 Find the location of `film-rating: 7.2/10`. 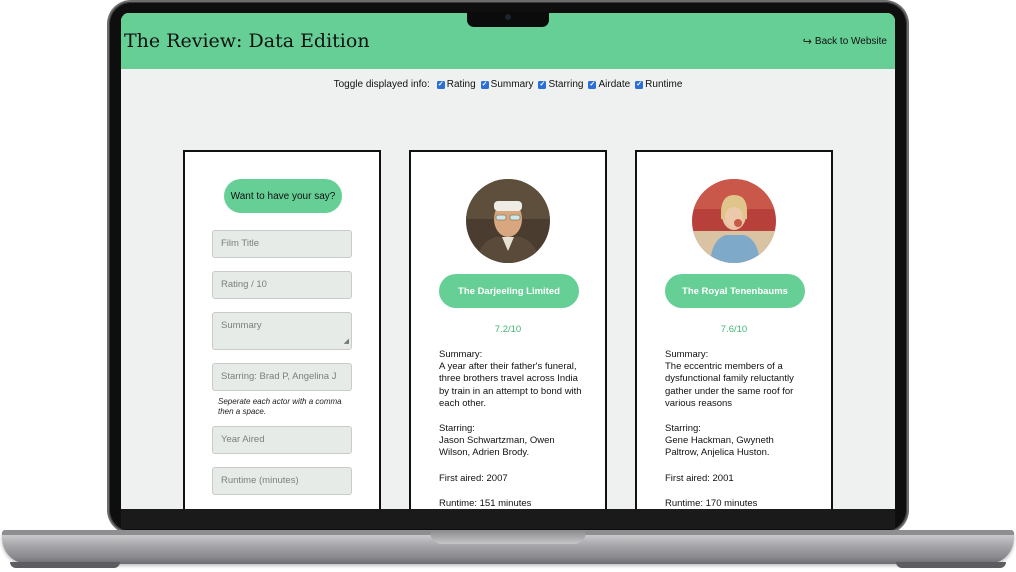

film-rating: 7.2/10 is located at coordinates (508, 329).